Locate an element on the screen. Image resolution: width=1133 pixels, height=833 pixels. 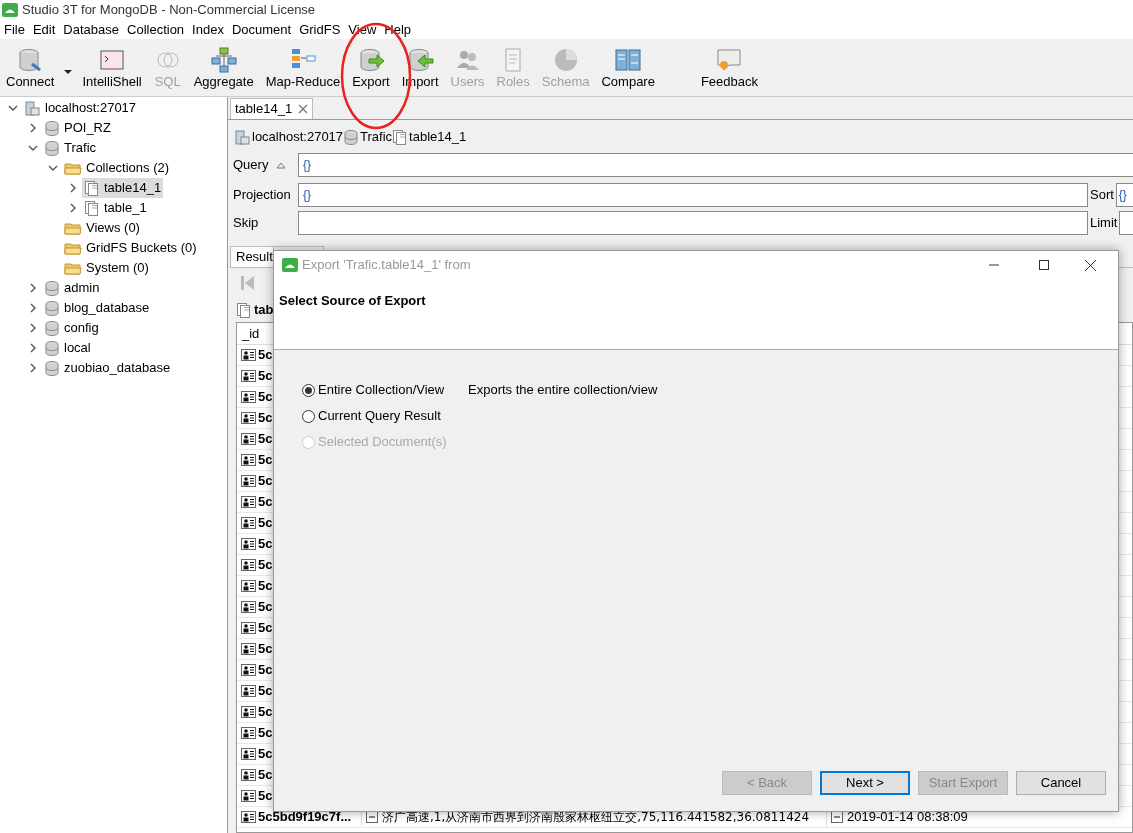
menu-item: File is located at coordinates (14, 29).